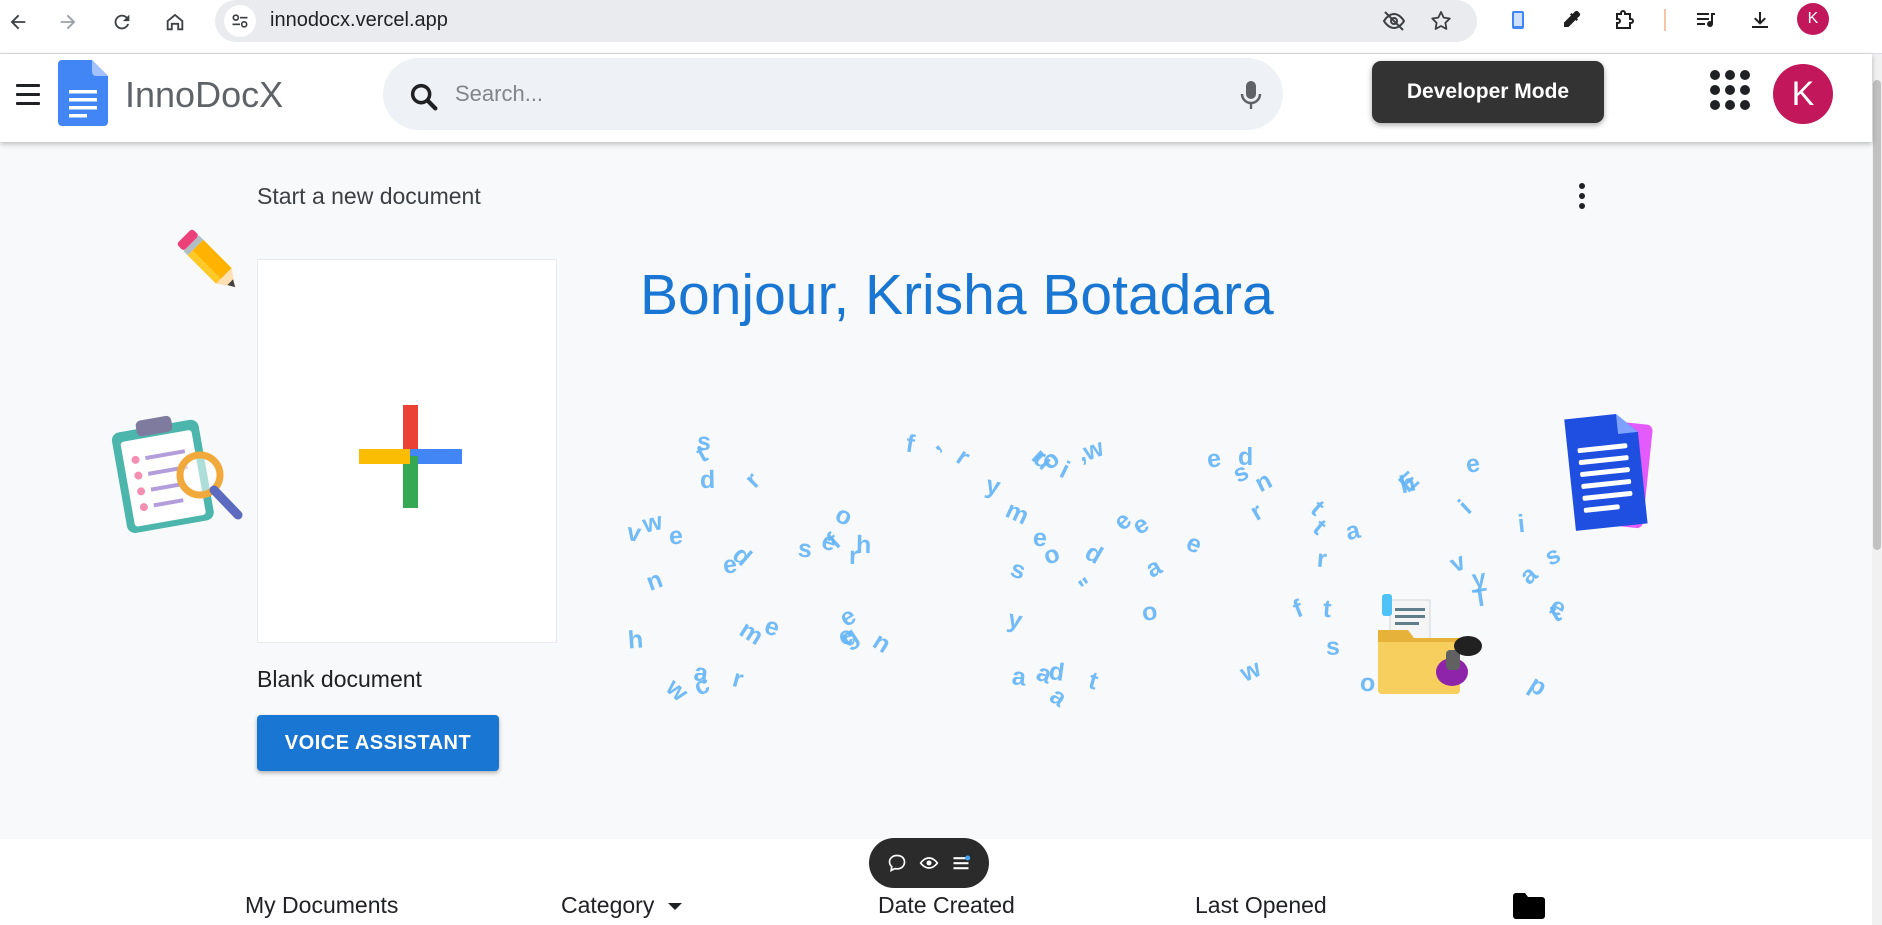 This screenshot has width=1882, height=925. I want to click on scatter-letter: ,, so click(934, 443).